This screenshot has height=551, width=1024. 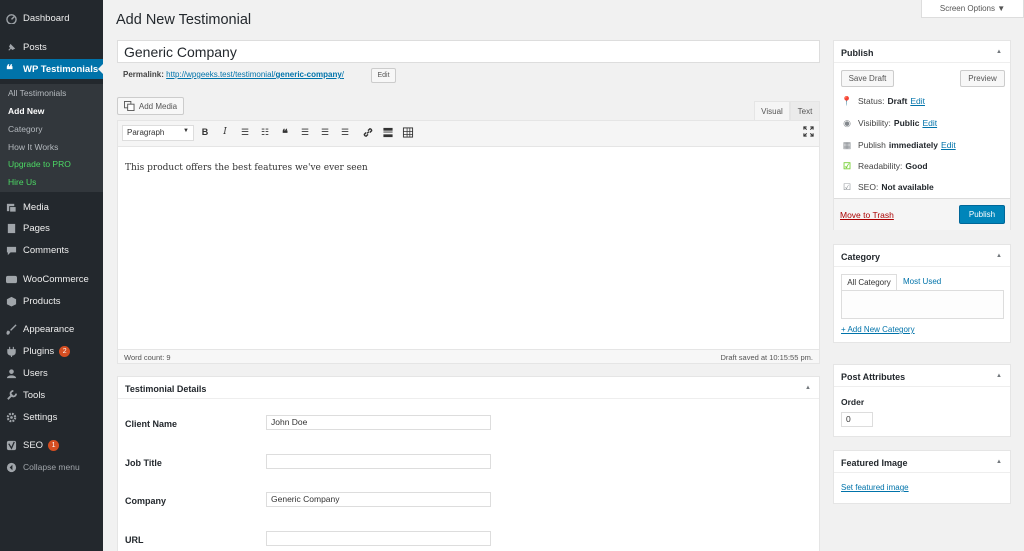 What do you see at coordinates (468, 51) in the screenshot?
I see `post-title-input: Generic Company` at bounding box center [468, 51].